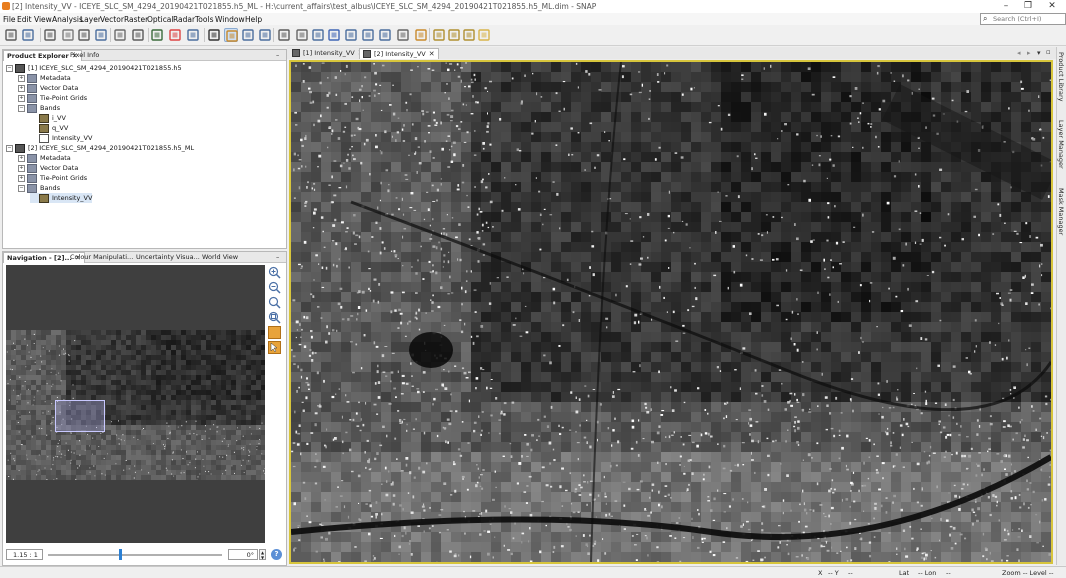 The image size is (1066, 578). Describe the element at coordinates (184, 19) in the screenshot. I see `menu-radar: Radar` at that location.